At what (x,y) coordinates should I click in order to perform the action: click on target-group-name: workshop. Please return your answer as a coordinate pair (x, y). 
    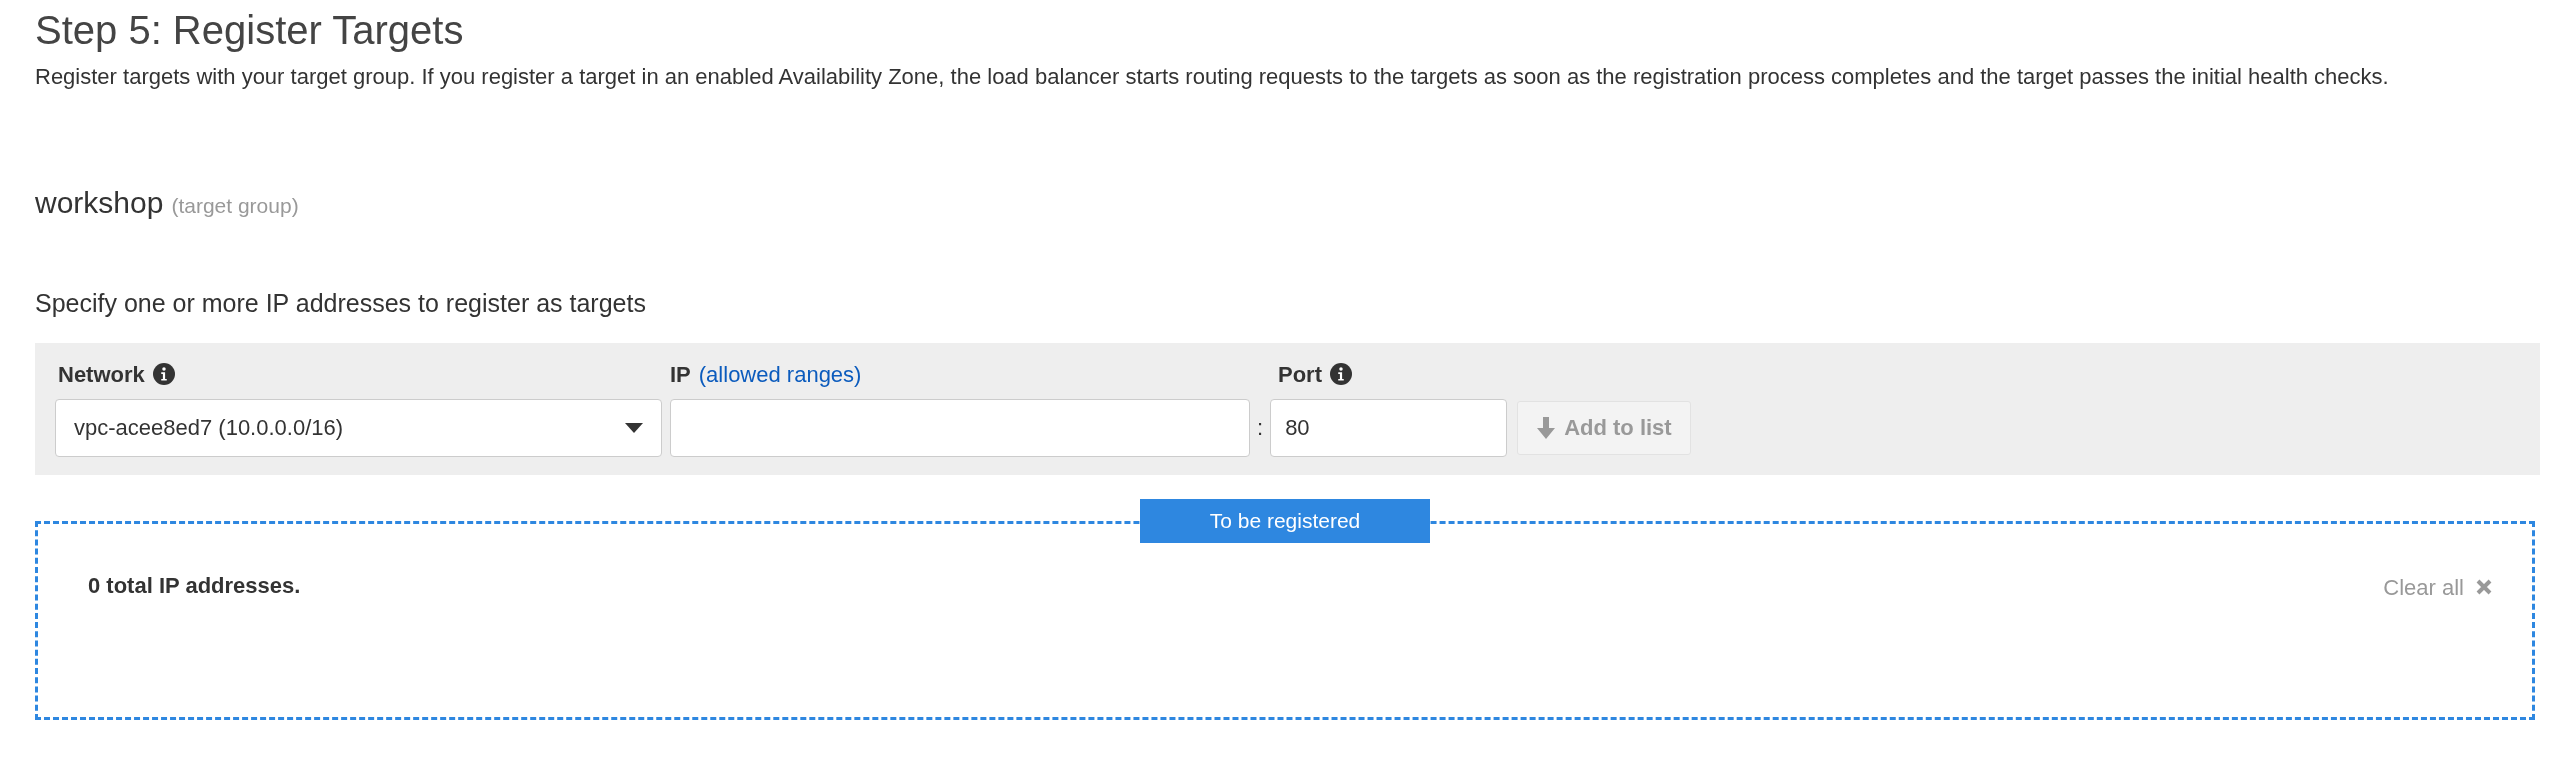
    Looking at the image, I should click on (99, 203).